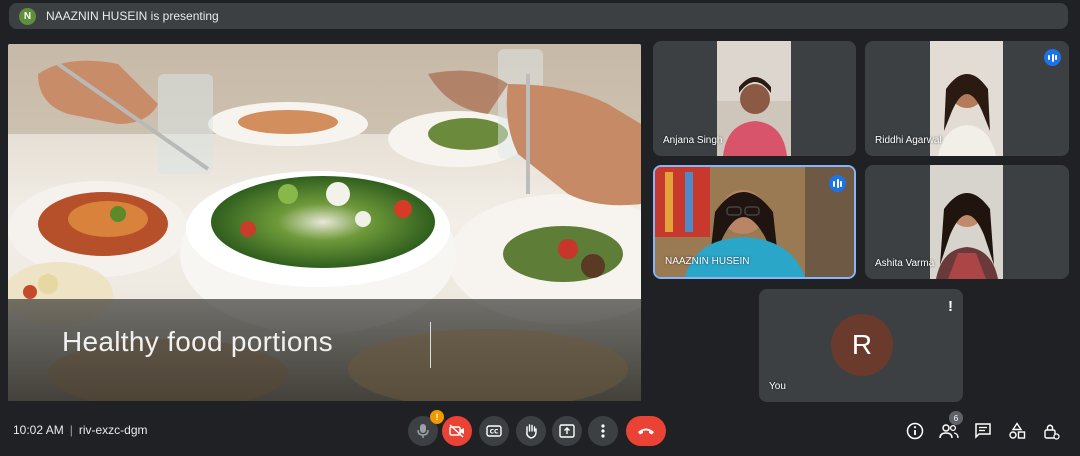 The height and width of the screenshot is (456, 1080). I want to click on meeting-code: riv-exzc-dgm, so click(113, 430).